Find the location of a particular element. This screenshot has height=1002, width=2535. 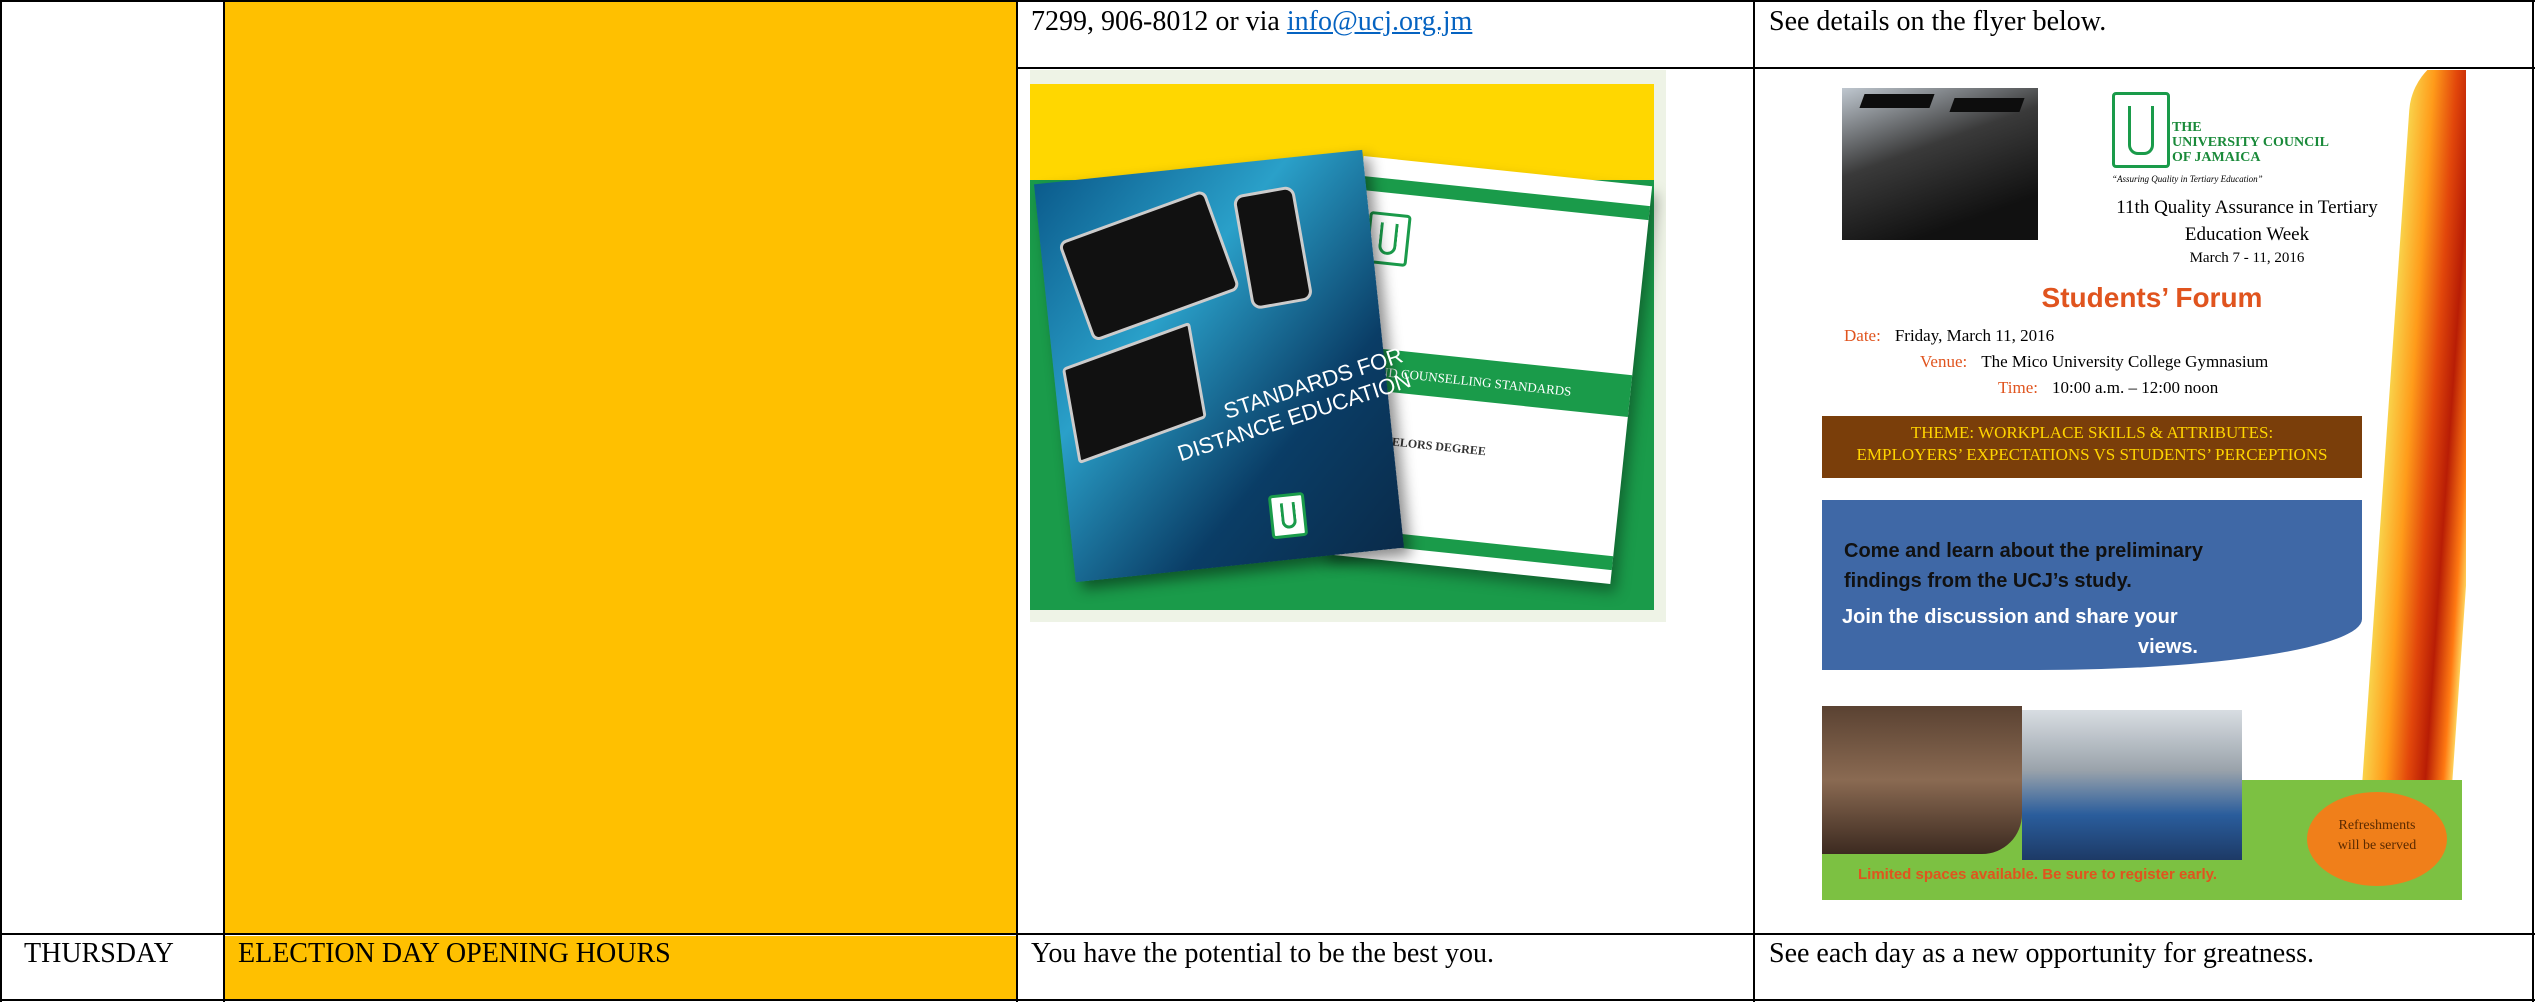

ucj-org-name: THE UNIVERSITY COUNCIL OF JAMAICA is located at coordinates (2251, 142).